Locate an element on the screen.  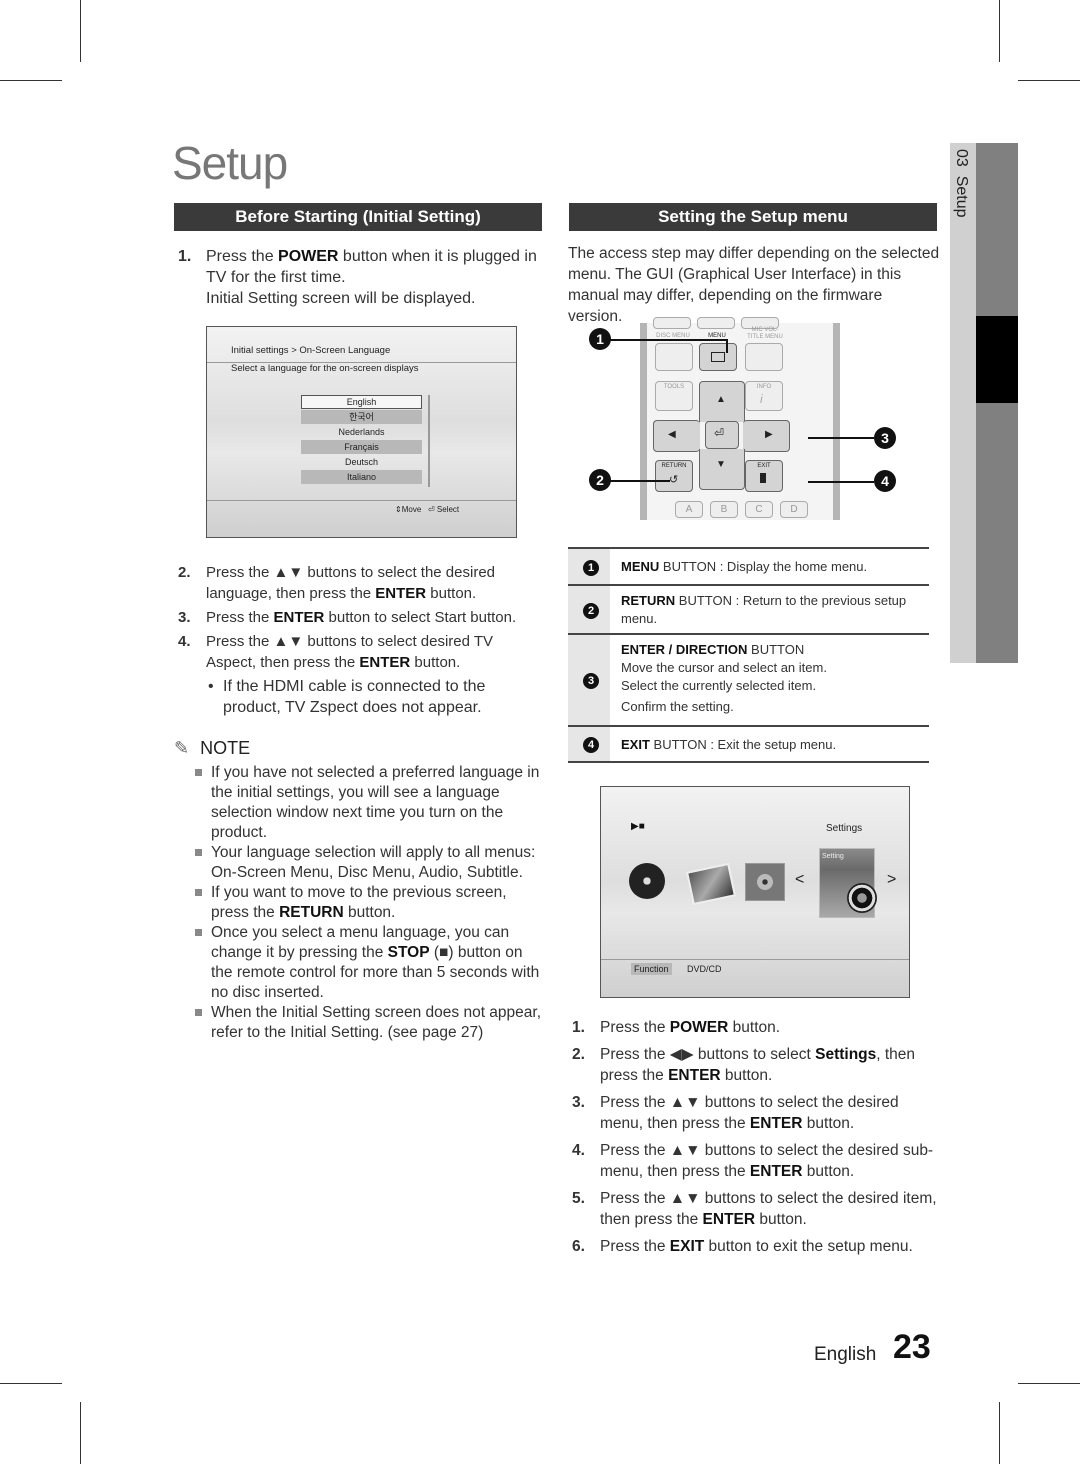
exit-icon is located at coordinates (763, 478).